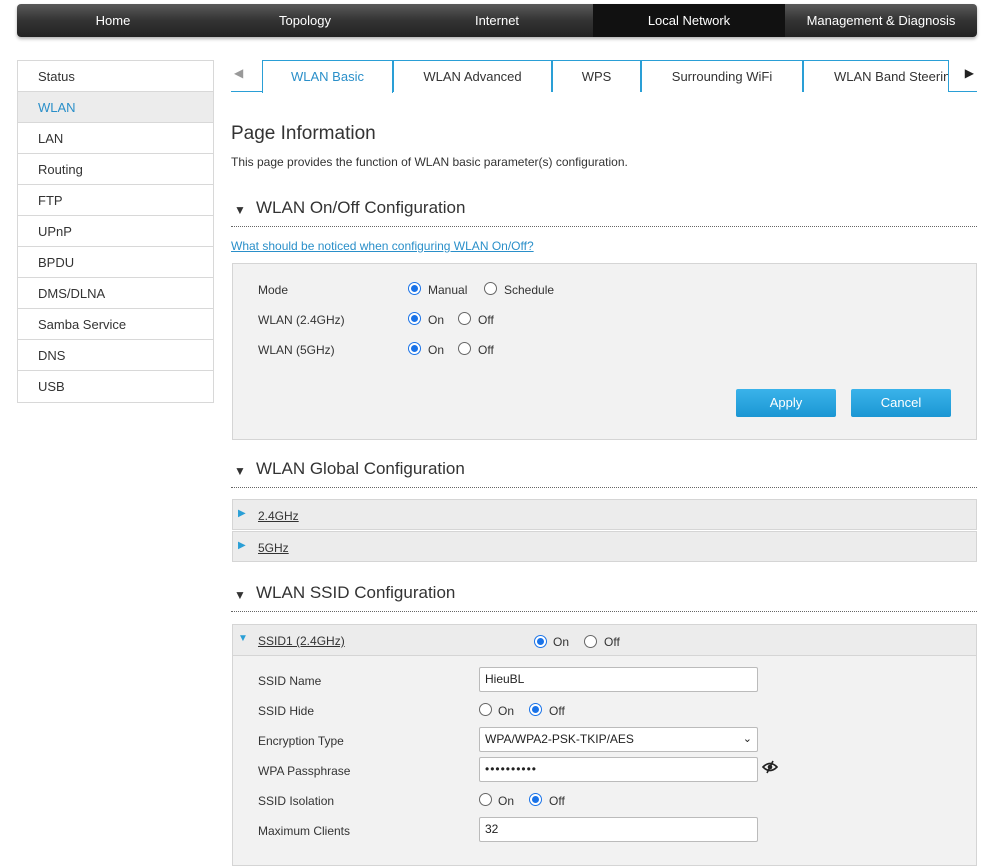  Describe the element at coordinates (529, 290) in the screenshot. I see `mode-schedule-label: Schedule` at that location.